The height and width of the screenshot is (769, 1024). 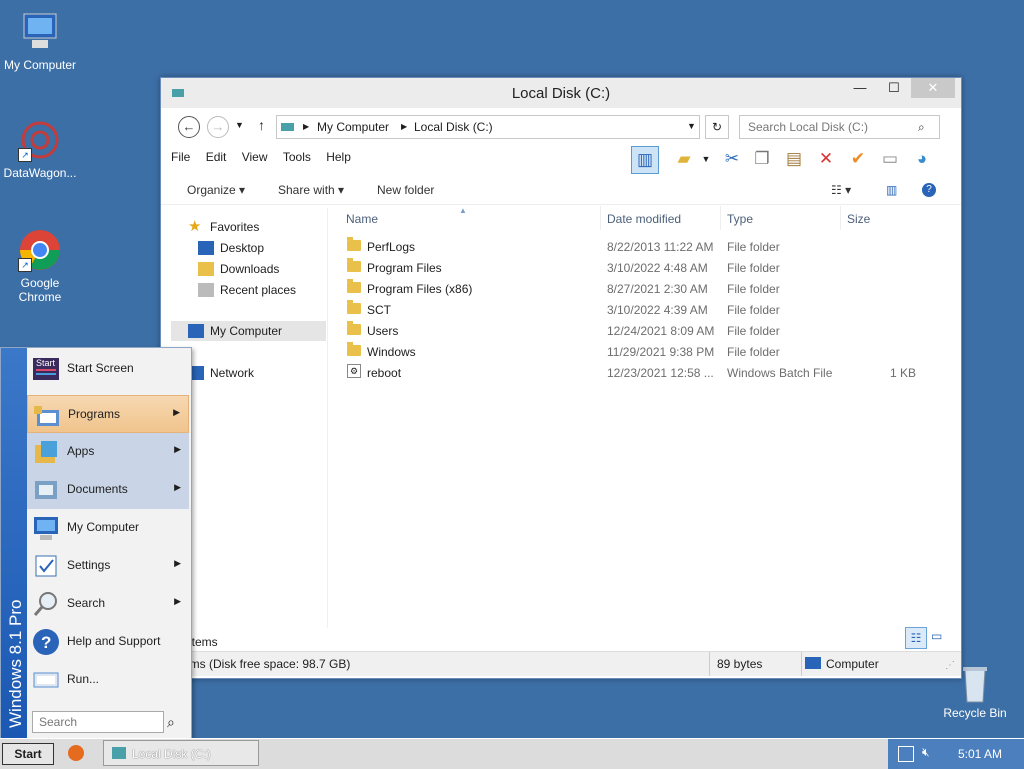 What do you see at coordinates (890, 159) in the screenshot?
I see `properties-icon: ▭` at bounding box center [890, 159].